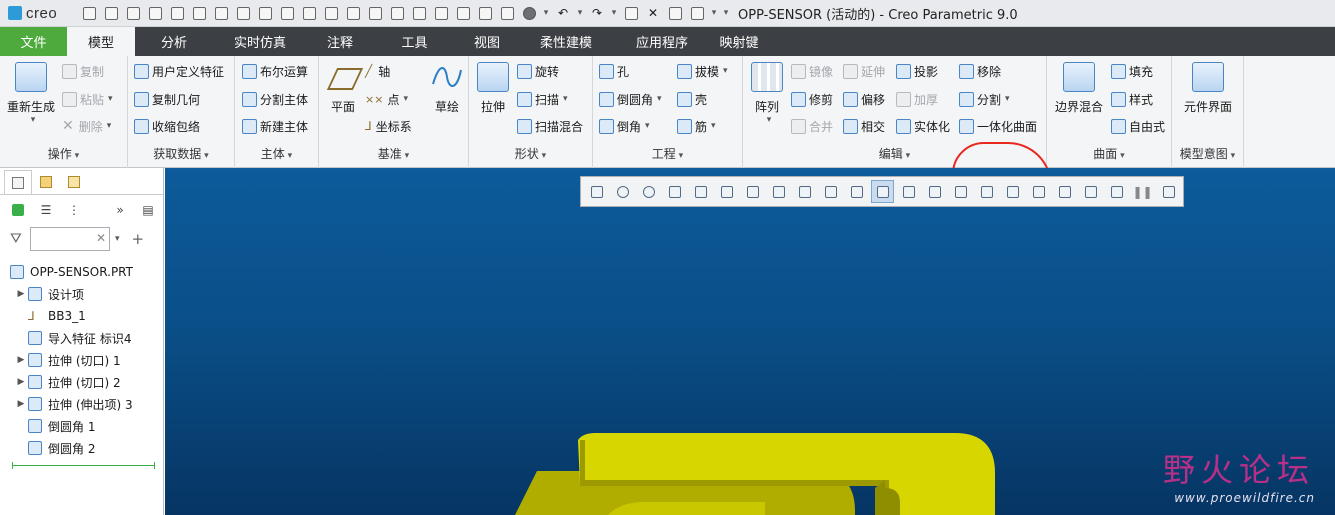  I want to click on sketch-icon, so click(265, 13).